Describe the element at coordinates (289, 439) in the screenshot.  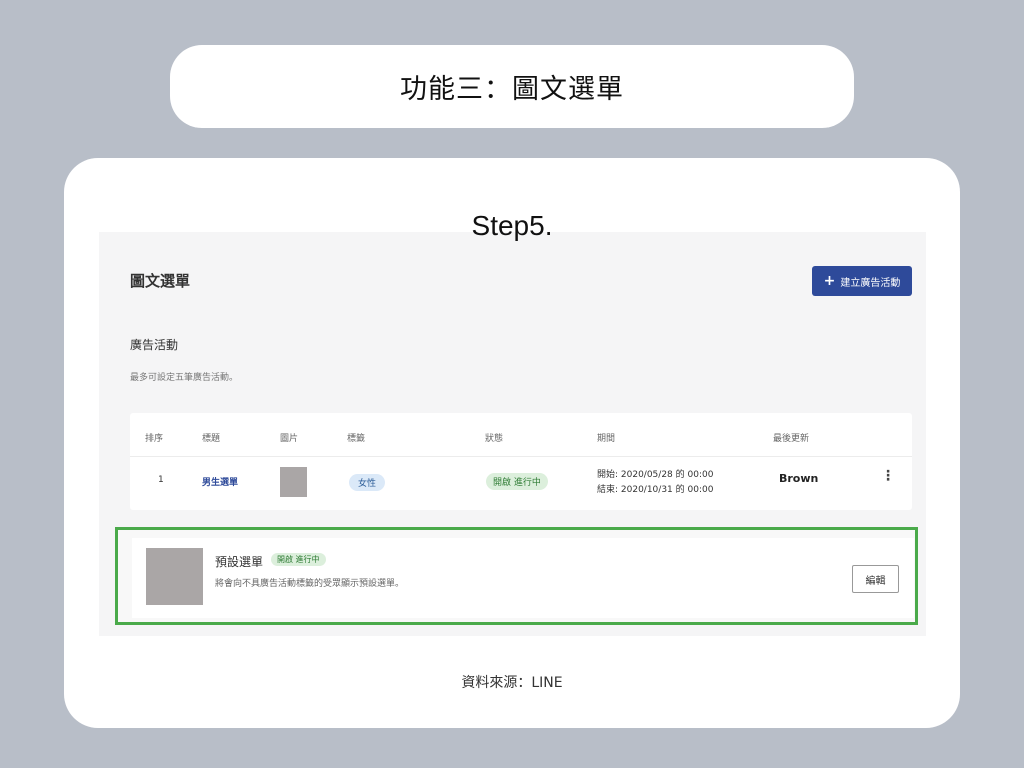
I see `header-image: 圖片` at that location.